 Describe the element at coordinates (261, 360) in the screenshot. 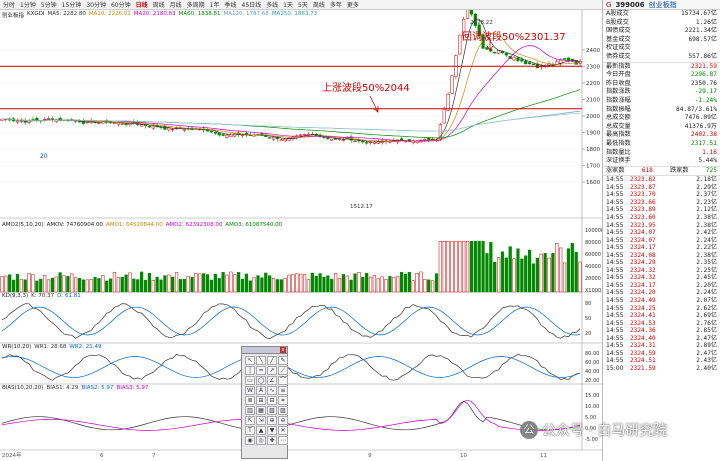

I see `drawing-tool-1: ╲` at that location.